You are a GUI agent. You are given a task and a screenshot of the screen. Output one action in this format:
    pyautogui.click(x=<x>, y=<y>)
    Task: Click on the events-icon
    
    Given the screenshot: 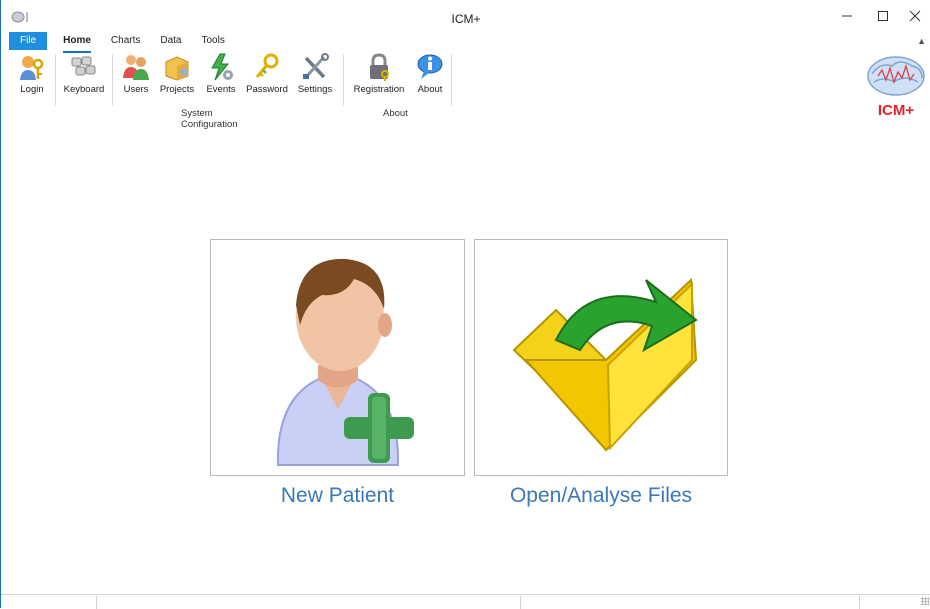 What is the action you would take?
    pyautogui.click(x=221, y=67)
    